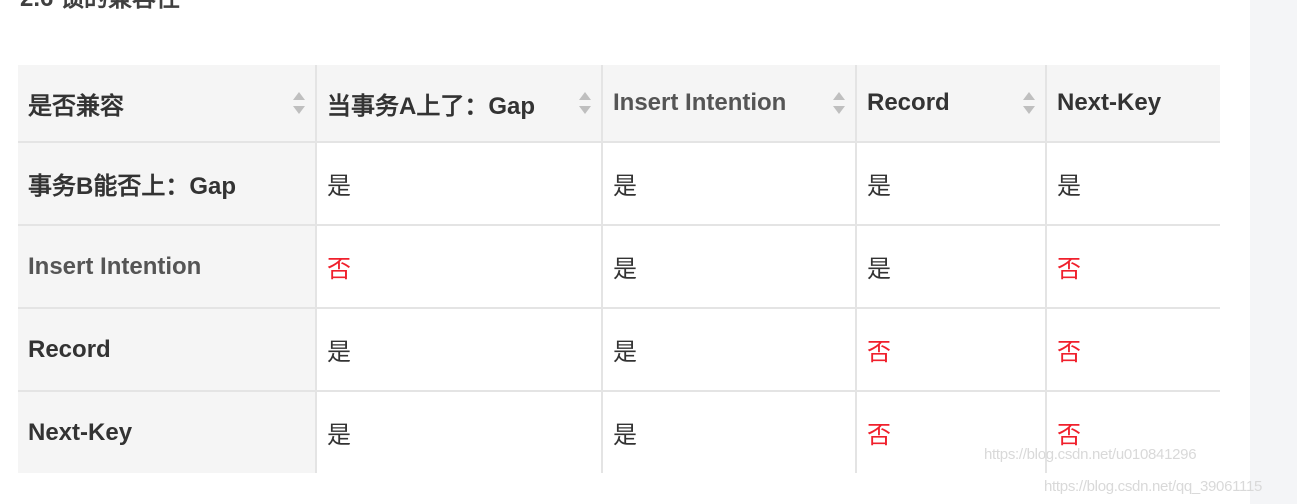 The image size is (1297, 504). I want to click on row-header-gap: 事务B能否上：Gap, so click(167, 183).